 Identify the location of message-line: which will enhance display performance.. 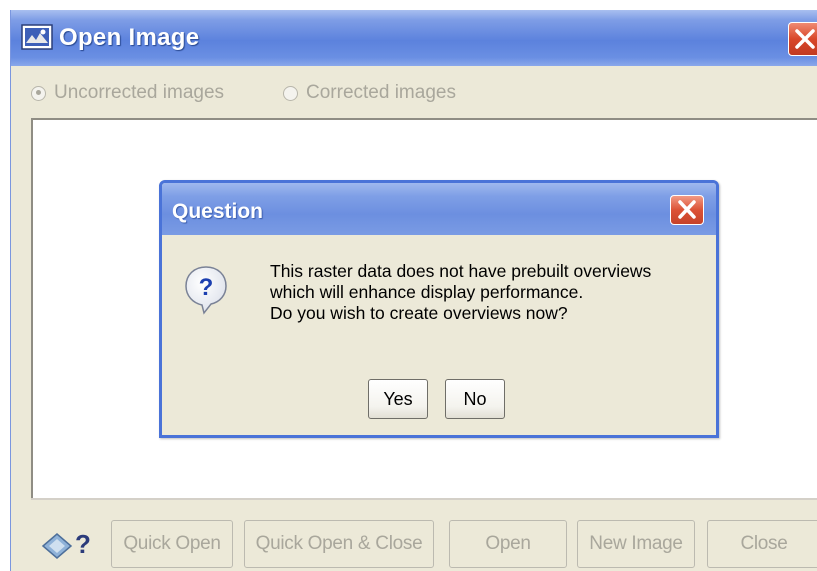
(427, 292).